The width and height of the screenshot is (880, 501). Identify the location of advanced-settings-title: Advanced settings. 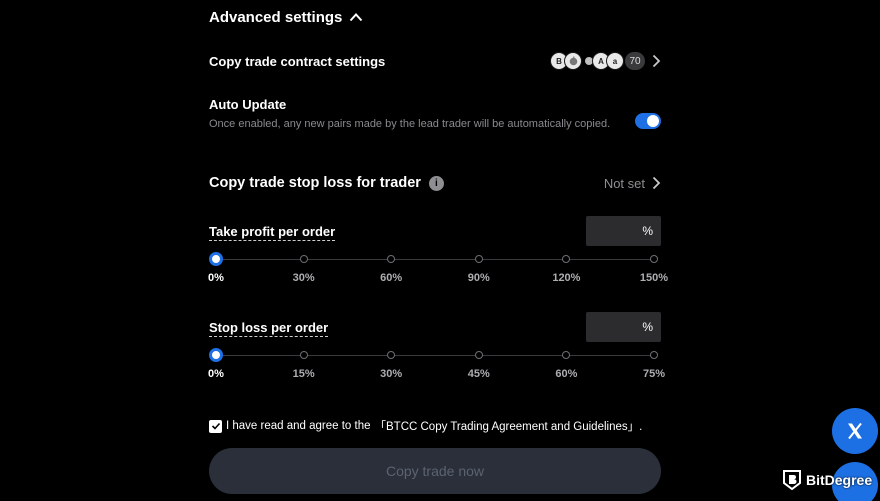
(276, 17).